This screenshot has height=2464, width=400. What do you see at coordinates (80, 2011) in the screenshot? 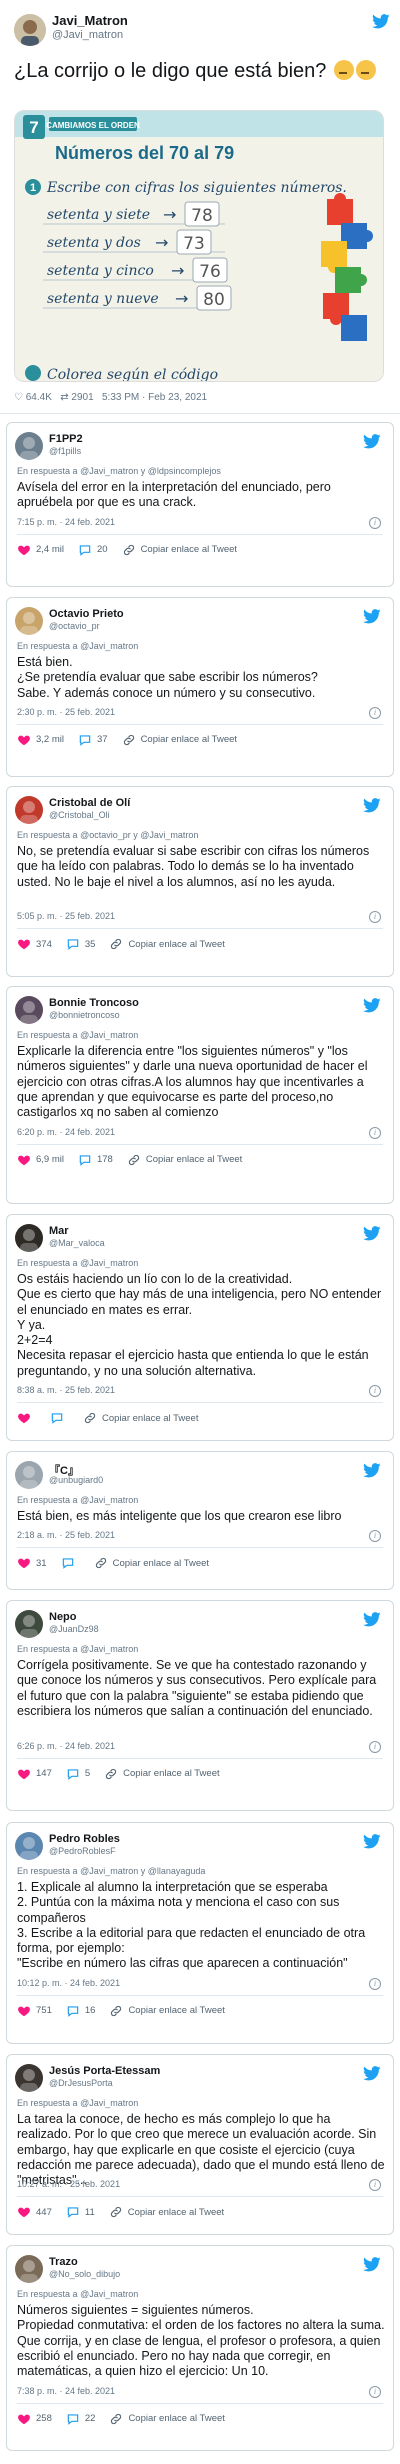
I see `reply-button: 16` at bounding box center [80, 2011].